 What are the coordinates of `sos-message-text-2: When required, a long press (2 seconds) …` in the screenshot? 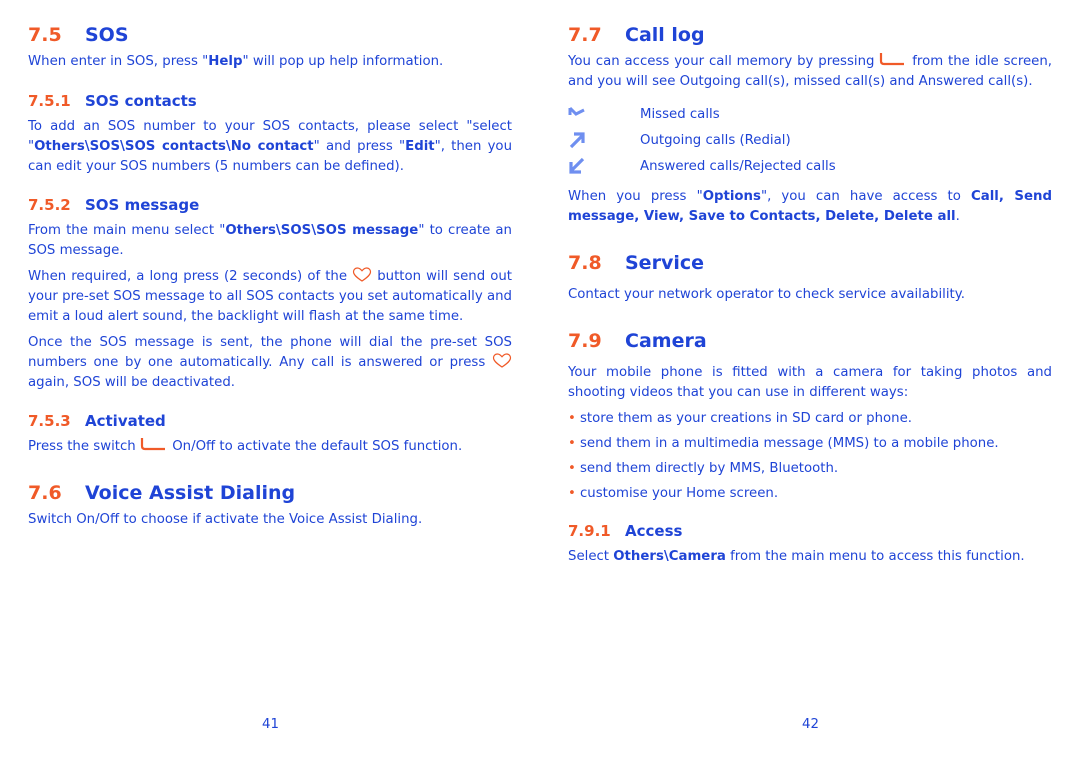 It's located at (270, 295).